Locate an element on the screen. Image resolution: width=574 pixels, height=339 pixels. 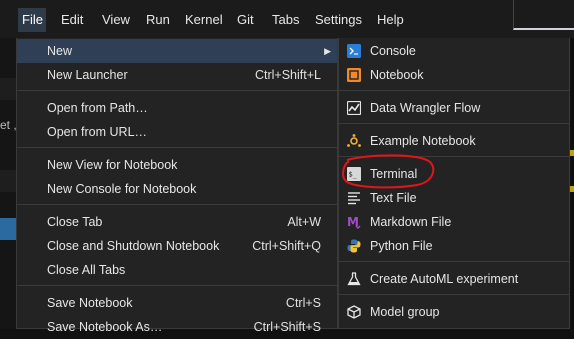
sub-item-label: Console is located at coordinates (393, 51).